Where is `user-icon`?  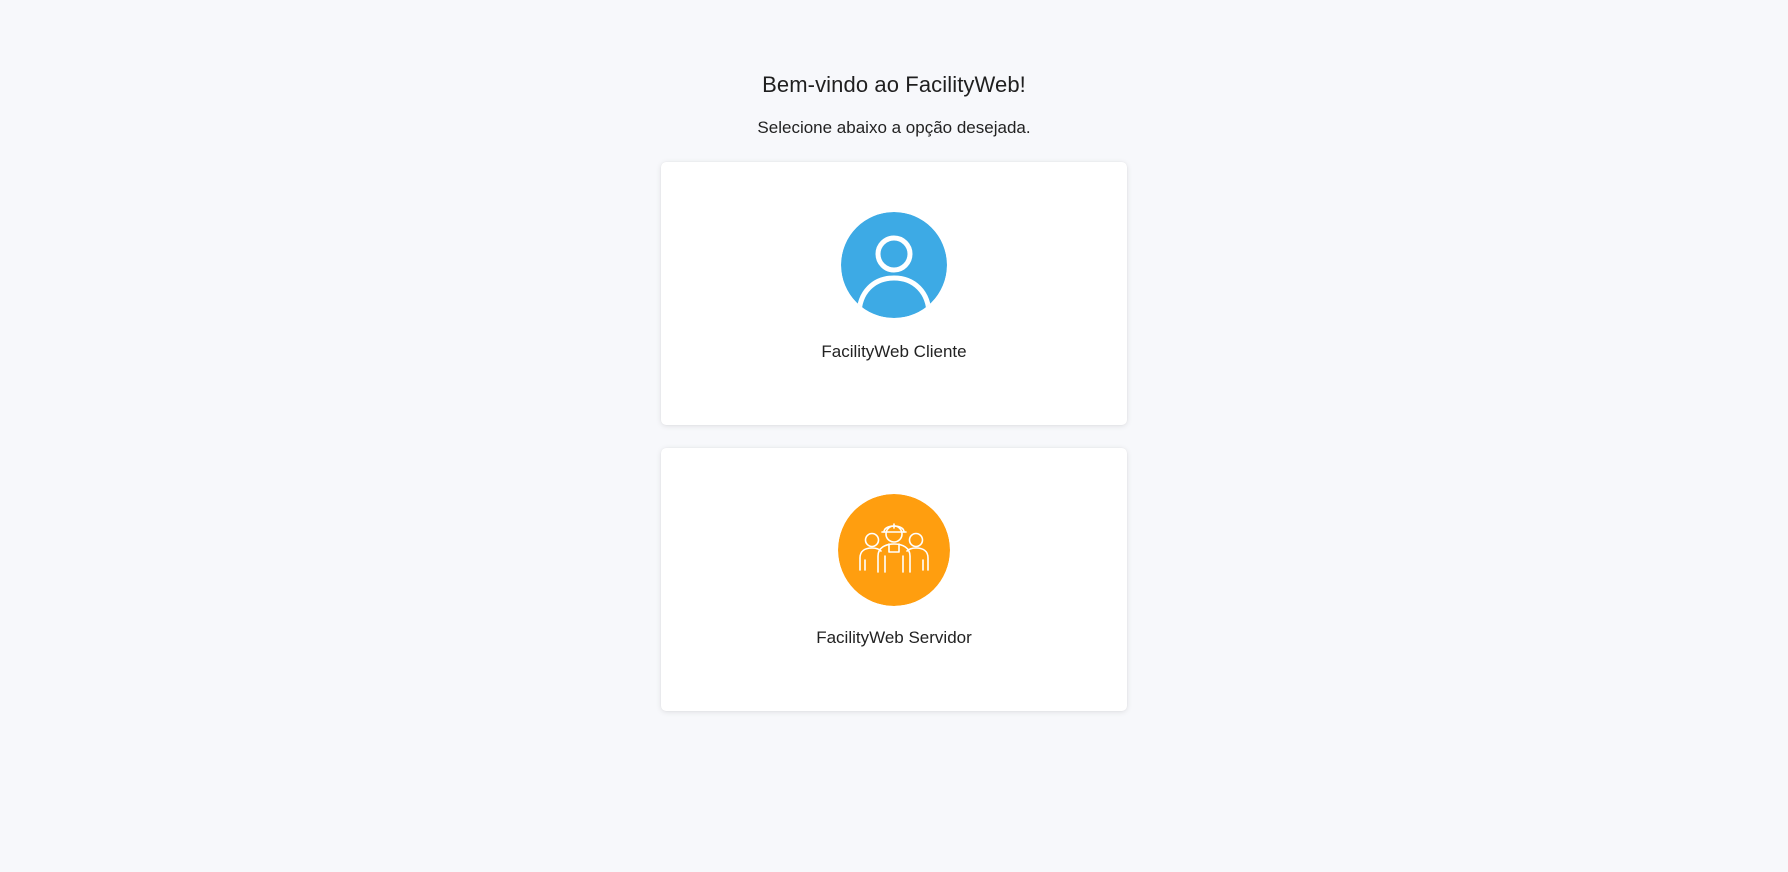 user-icon is located at coordinates (894, 265).